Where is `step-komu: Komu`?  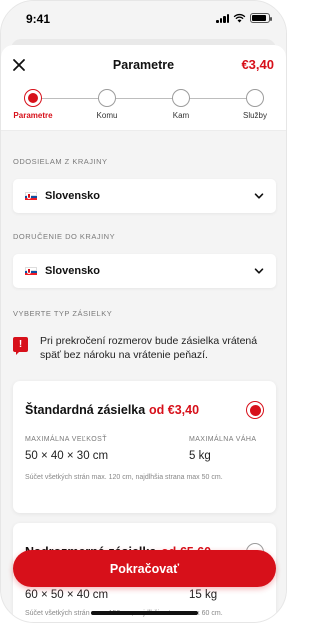
step-komu: Komu is located at coordinates (107, 104).